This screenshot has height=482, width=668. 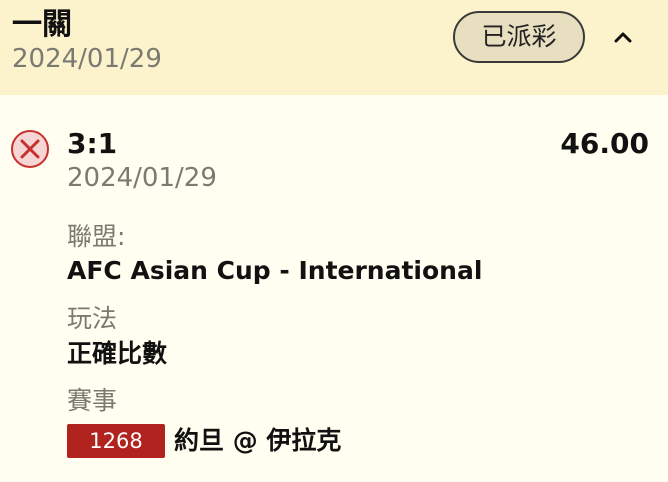 What do you see at coordinates (258, 440) in the screenshot?
I see `match-name: 約旦 @ 伊拉克` at bounding box center [258, 440].